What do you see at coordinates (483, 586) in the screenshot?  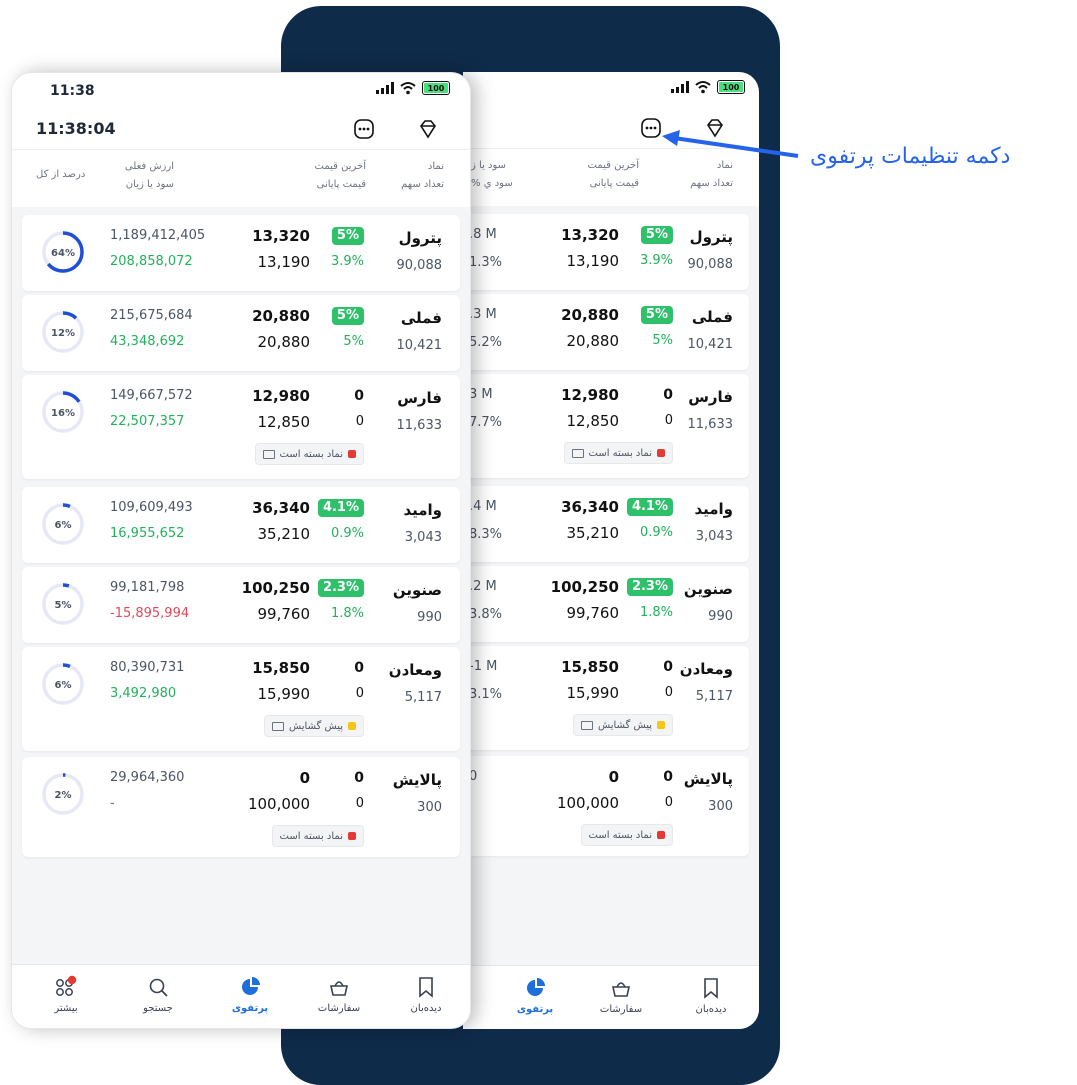 I see `profit-value: .2 M` at bounding box center [483, 586].